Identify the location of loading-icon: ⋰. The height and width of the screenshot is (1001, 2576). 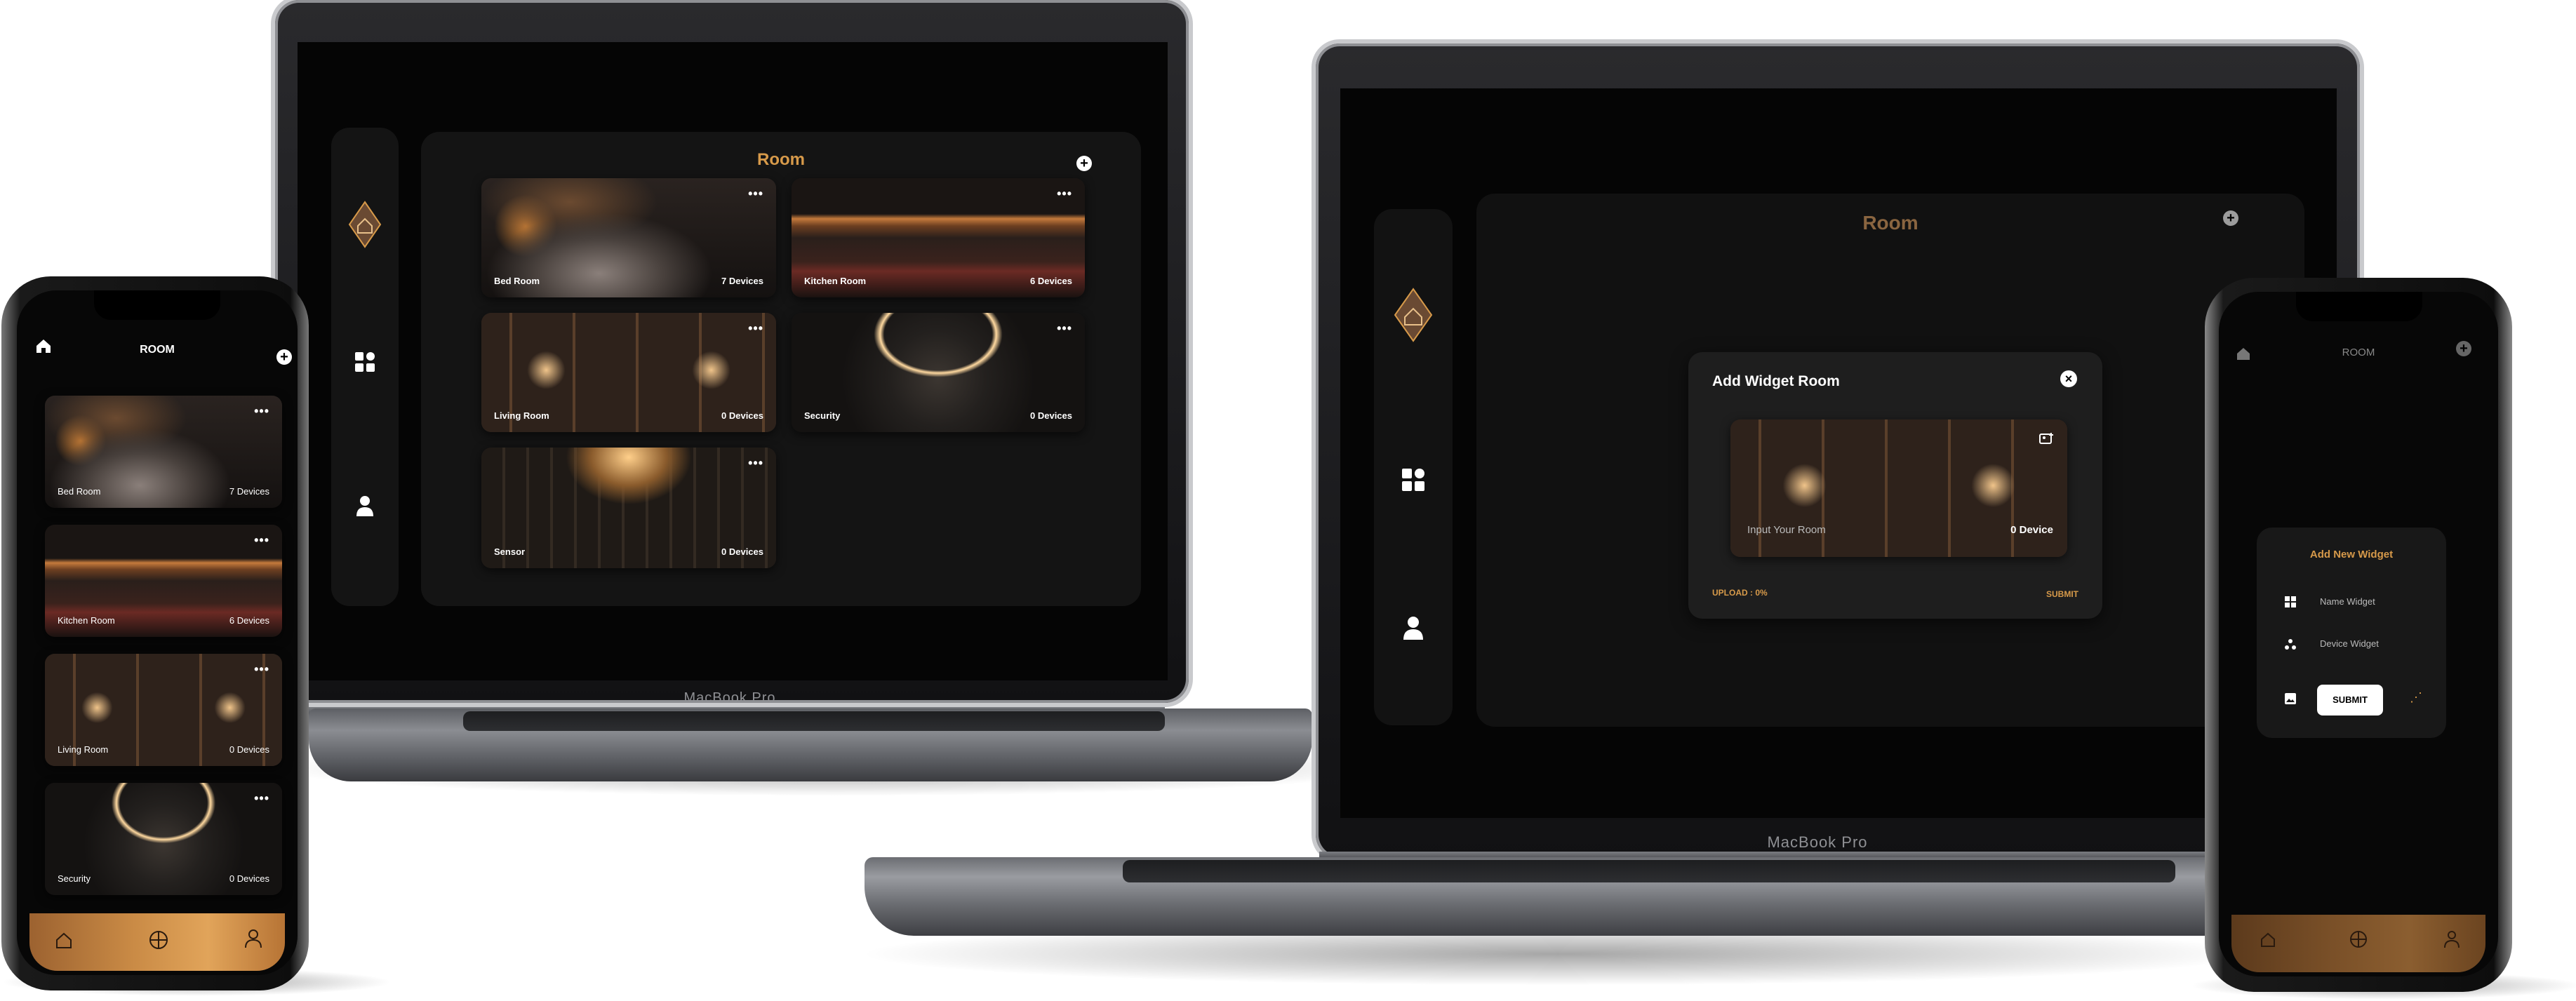
(2416, 697).